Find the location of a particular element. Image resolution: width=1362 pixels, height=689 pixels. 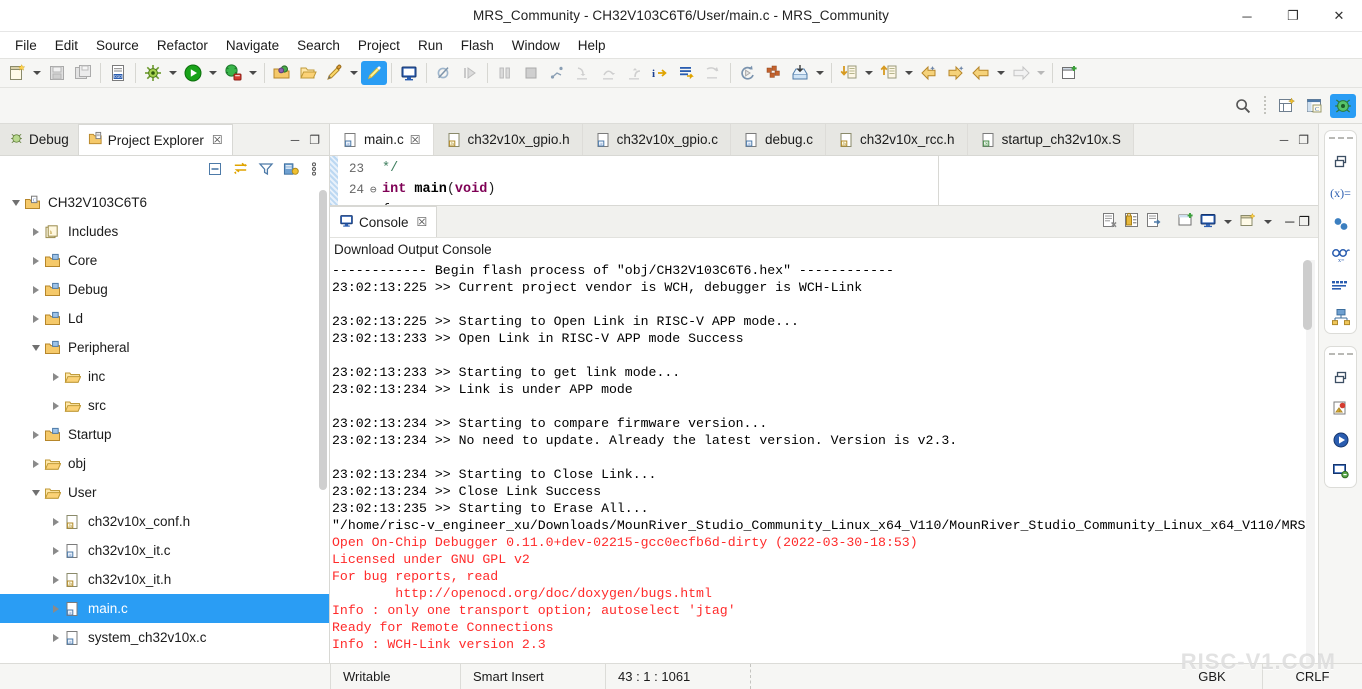

tree-item-src: src is located at coordinates (164, 405).